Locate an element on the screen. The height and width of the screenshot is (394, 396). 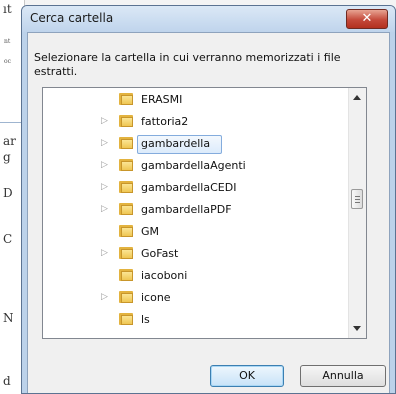
tree-item: ls is located at coordinates (195, 320).